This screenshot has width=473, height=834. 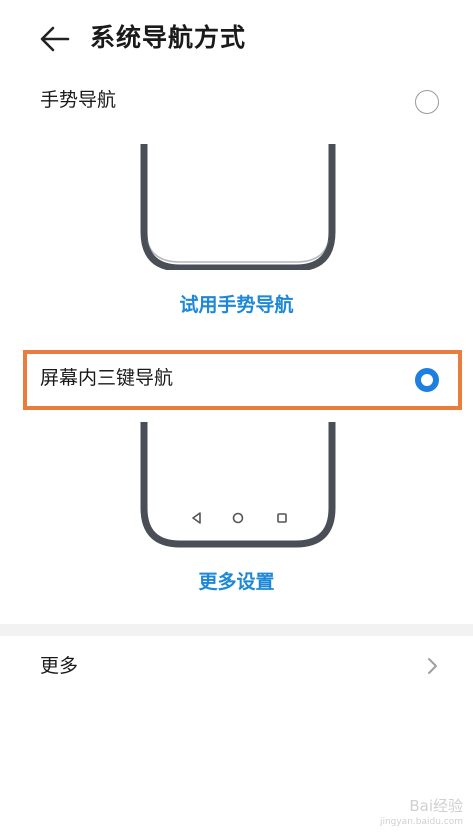 I want to click on more-row: 更多, so click(x=236, y=666).